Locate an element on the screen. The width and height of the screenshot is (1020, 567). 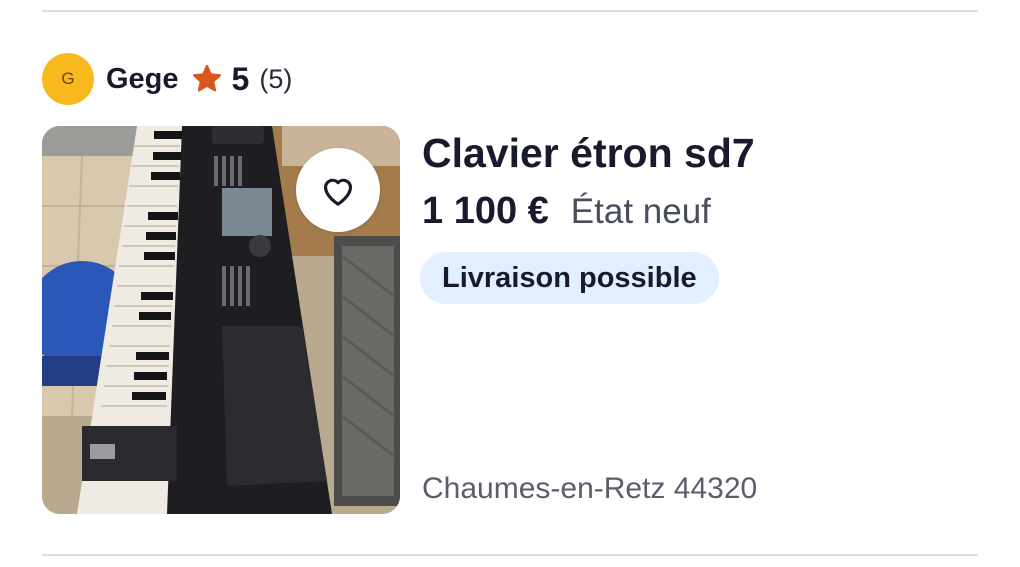
bottom-divider is located at coordinates (510, 555).